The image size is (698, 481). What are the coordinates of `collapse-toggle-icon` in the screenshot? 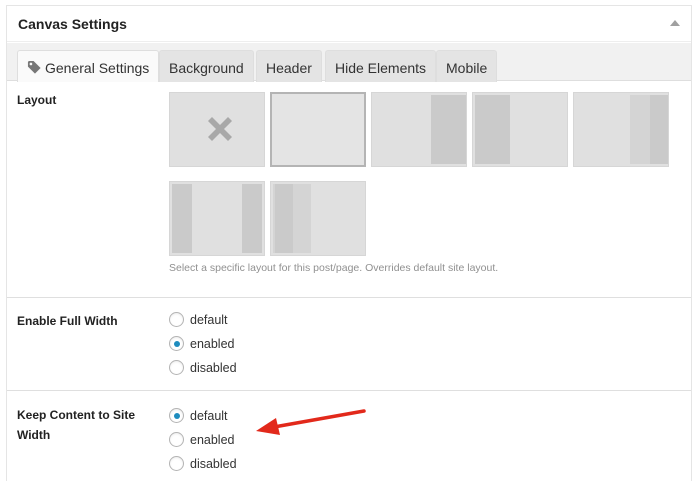 It's located at (675, 23).